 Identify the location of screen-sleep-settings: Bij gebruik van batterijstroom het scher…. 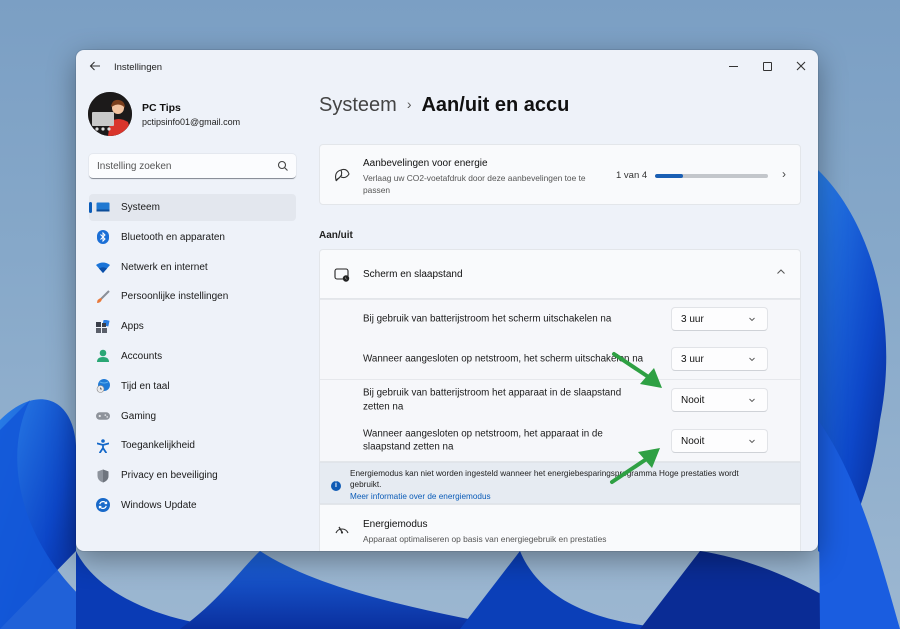
(560, 380).